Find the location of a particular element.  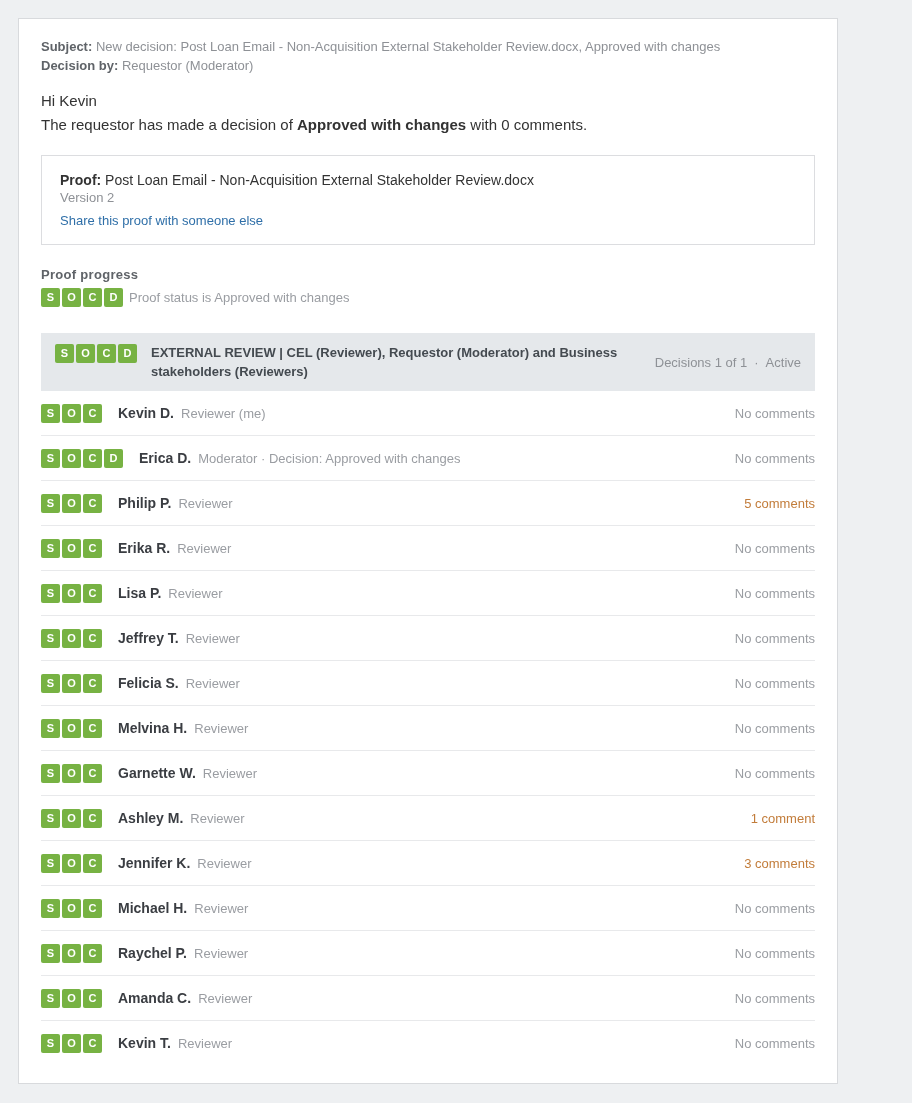

reviewer-role: Moderator · Decision: Approved with changes is located at coordinates (329, 458).